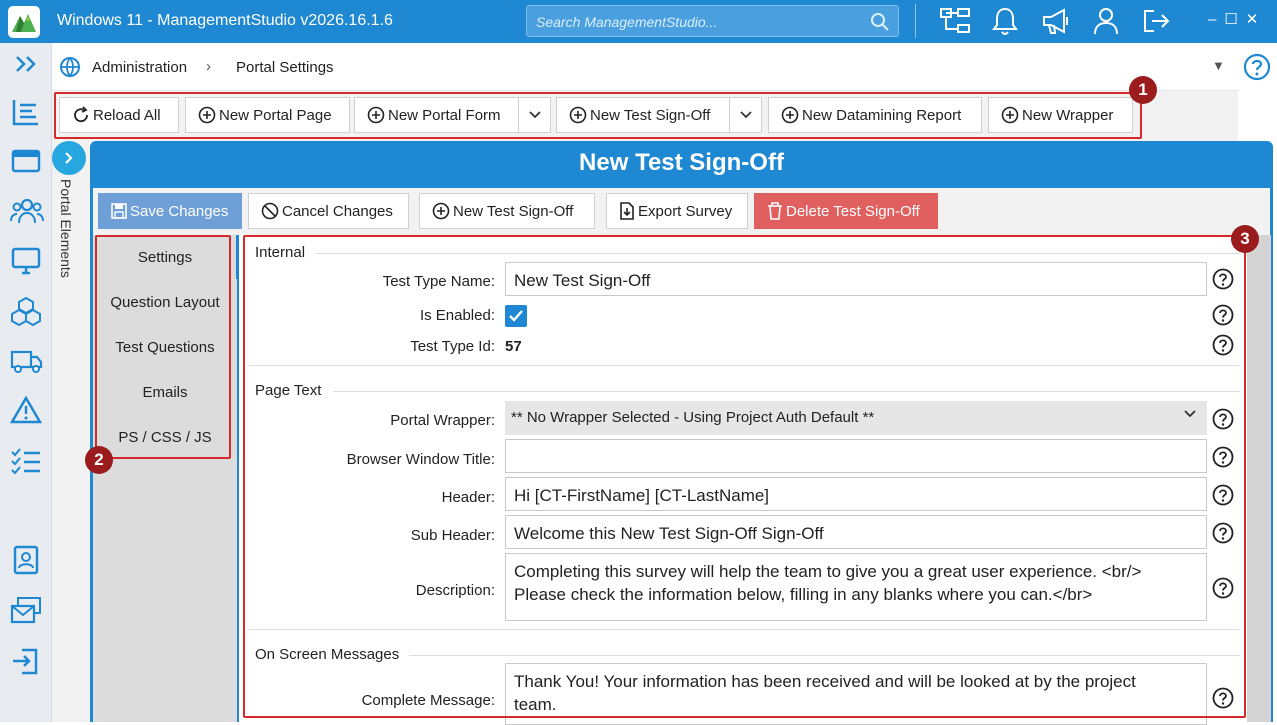  I want to click on checklist-icon, so click(26, 461).